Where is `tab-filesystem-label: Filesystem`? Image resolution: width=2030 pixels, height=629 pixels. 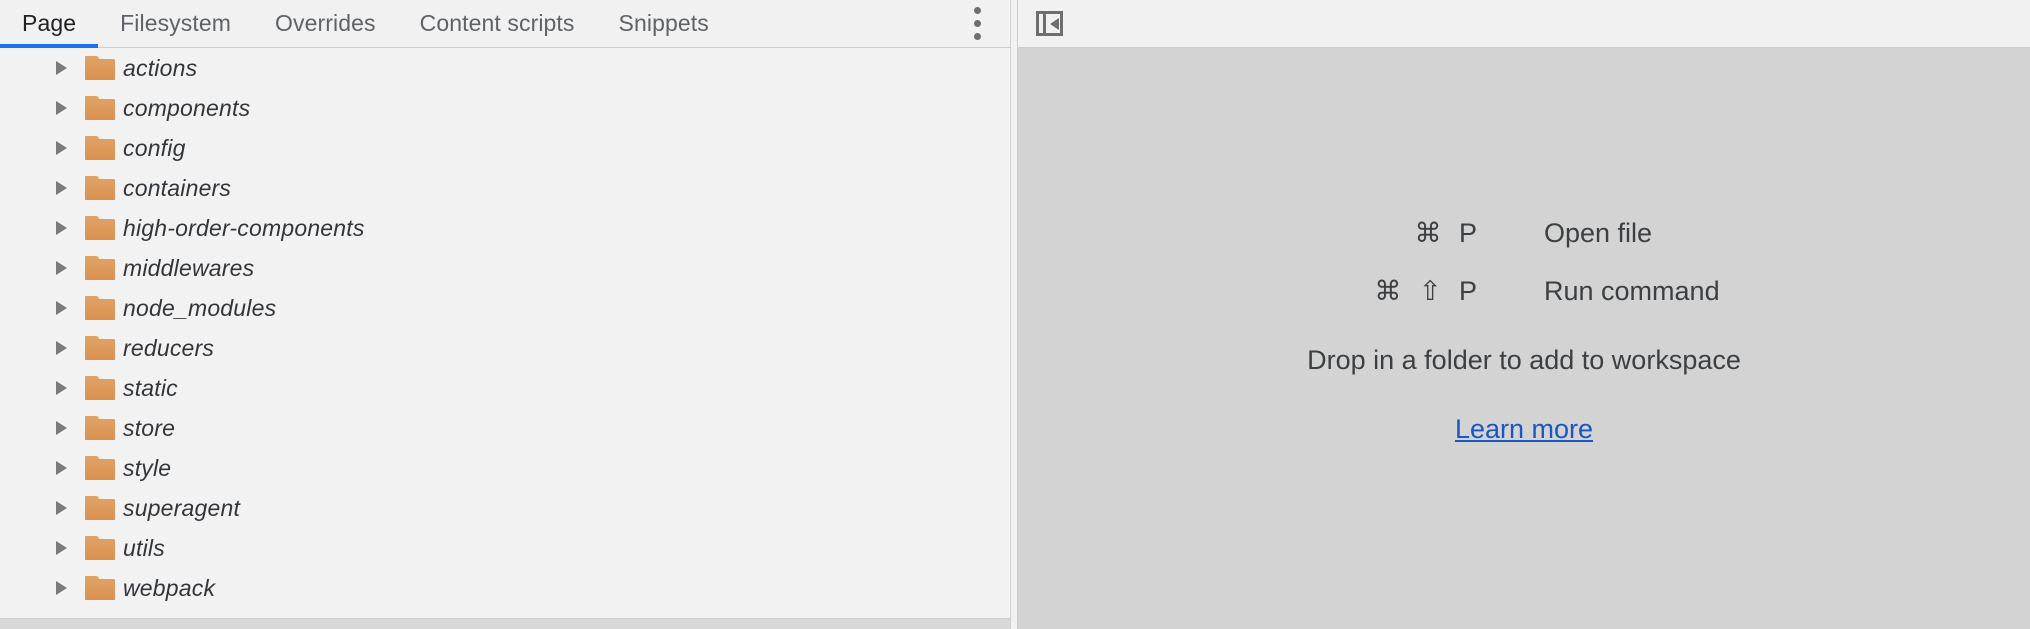
tab-filesystem-label: Filesystem is located at coordinates (176, 23).